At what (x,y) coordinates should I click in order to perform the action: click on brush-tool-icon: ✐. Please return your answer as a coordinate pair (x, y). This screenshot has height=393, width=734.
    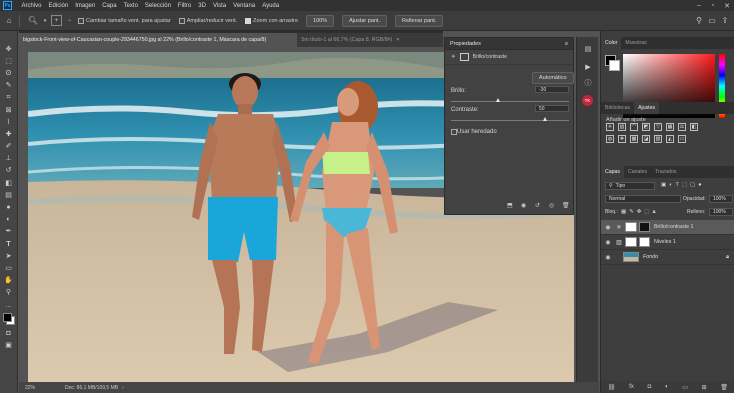
    Looking at the image, I should click on (9, 147).